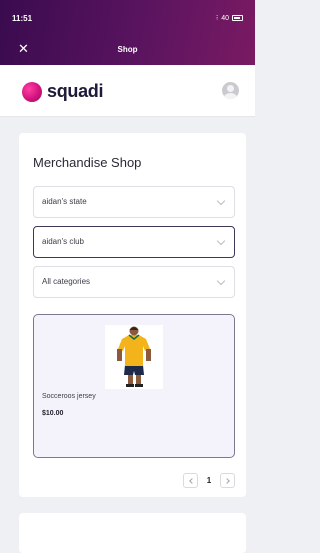 This screenshot has height=553, width=320. I want to click on next-page-button, so click(227, 480).